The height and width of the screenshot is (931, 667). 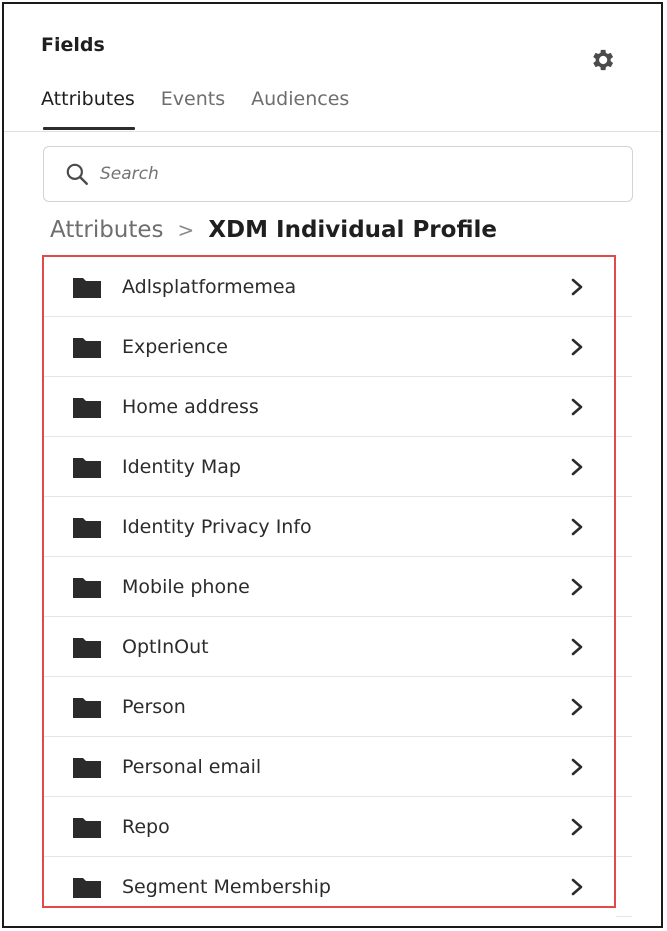 What do you see at coordinates (190, 406) in the screenshot?
I see `list-item-label: Home address` at bounding box center [190, 406].